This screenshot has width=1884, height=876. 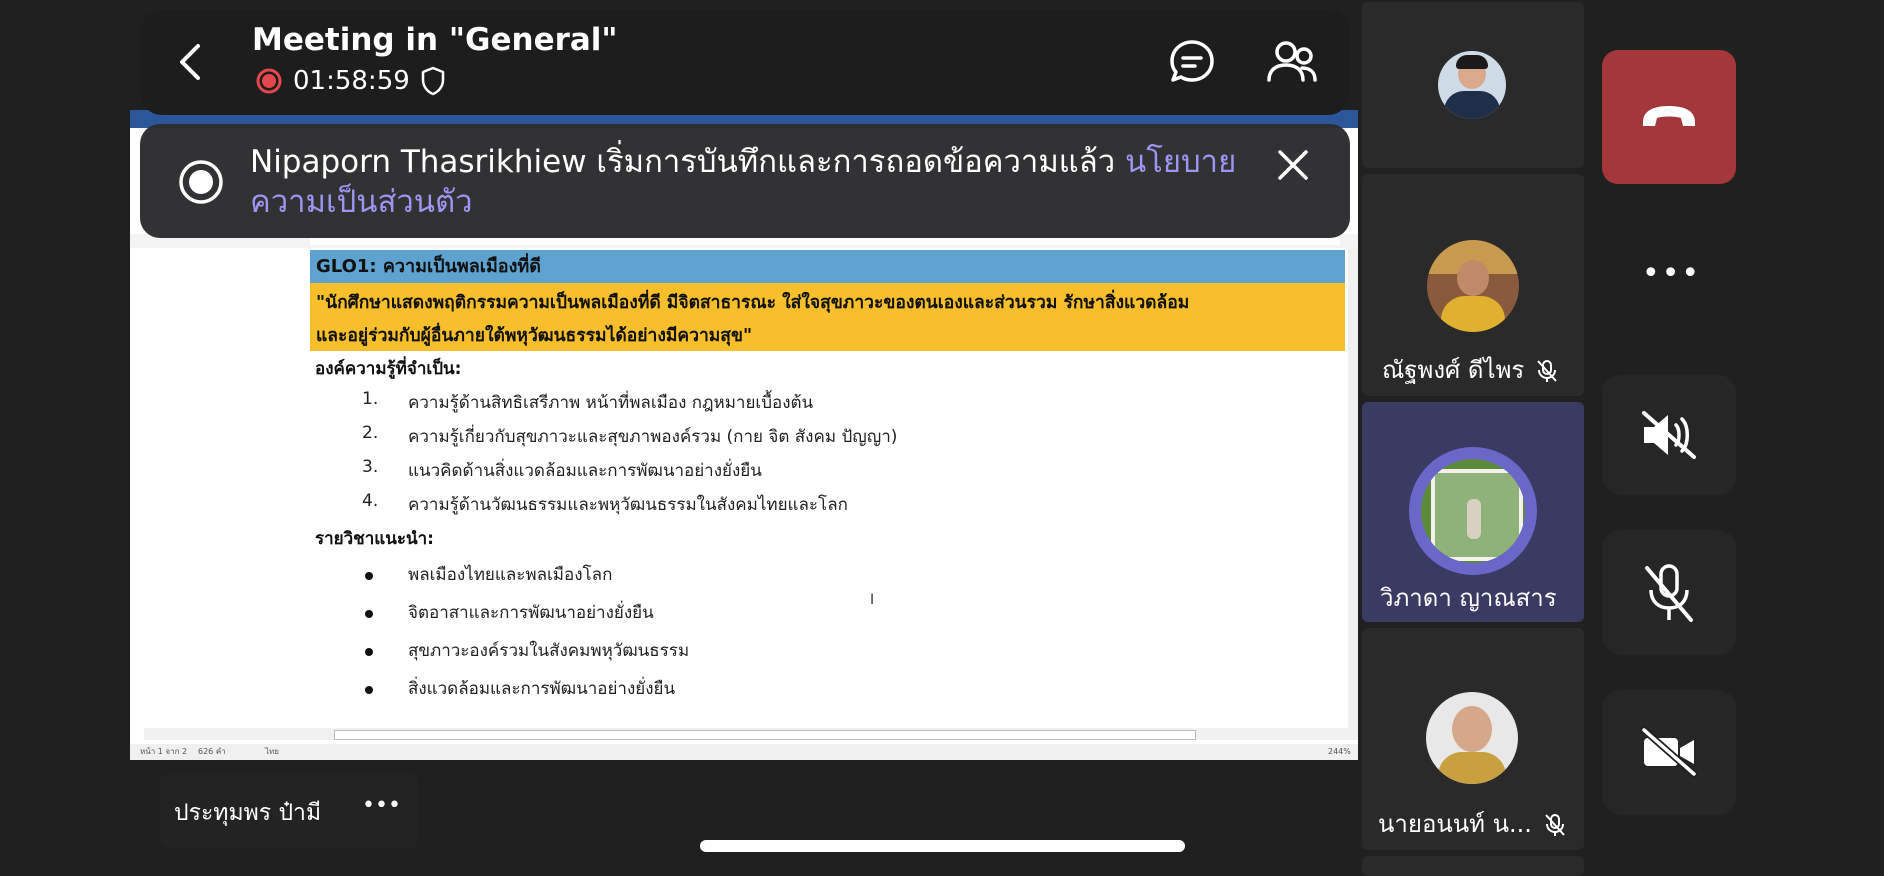 What do you see at coordinates (1353, 489) in the screenshot?
I see `vertical-scrollbar` at bounding box center [1353, 489].